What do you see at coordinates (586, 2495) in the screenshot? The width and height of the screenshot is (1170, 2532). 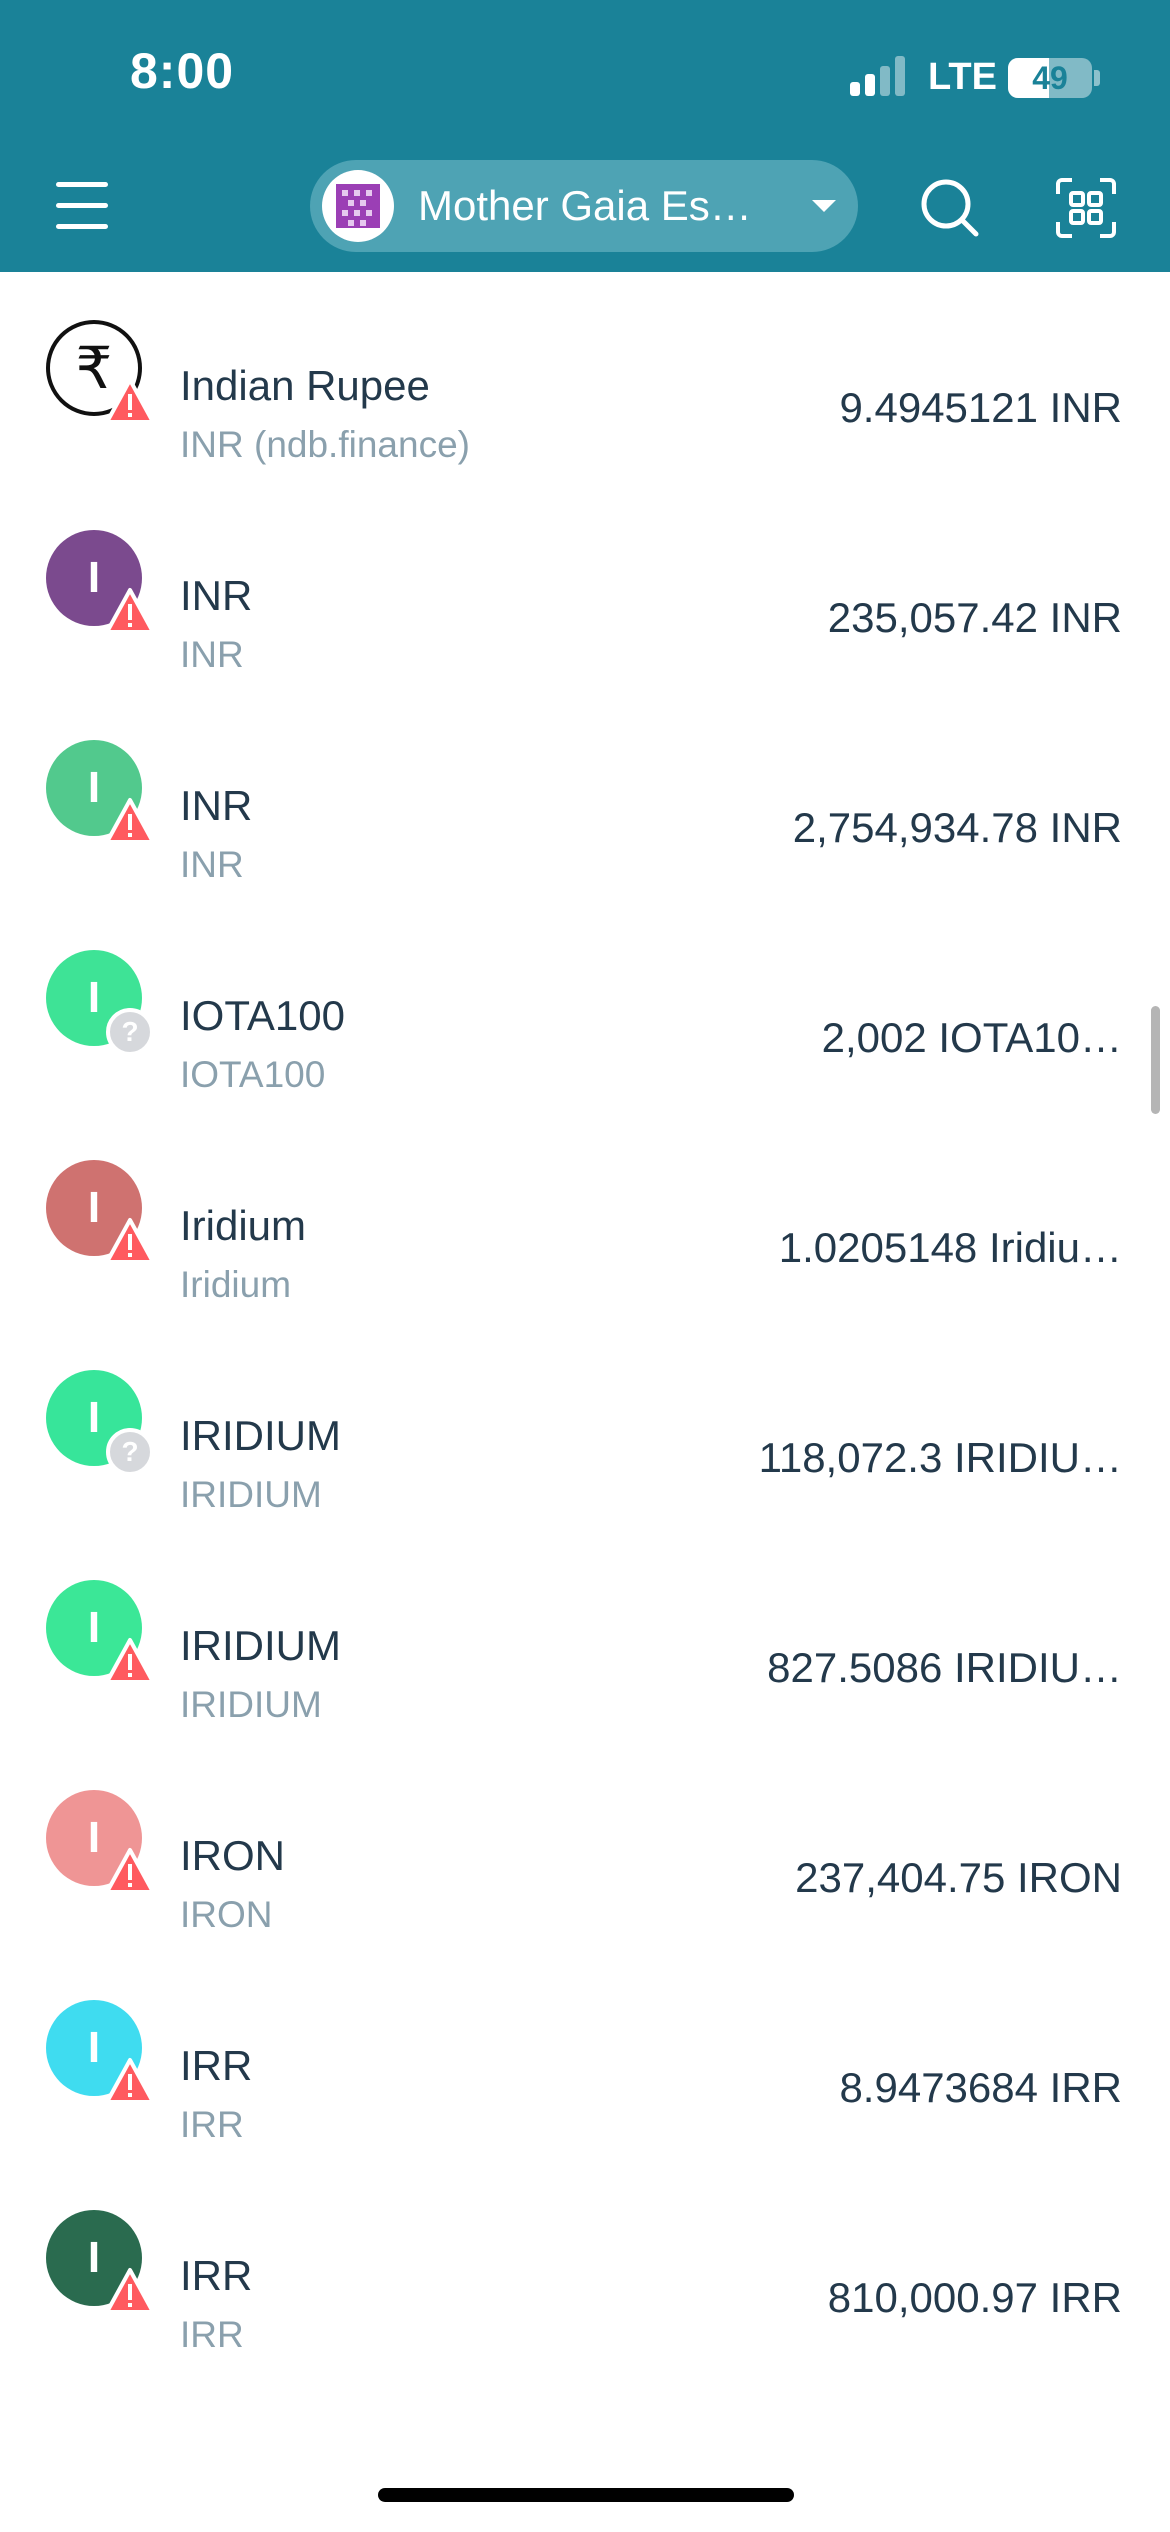 I see `home-indicator` at bounding box center [586, 2495].